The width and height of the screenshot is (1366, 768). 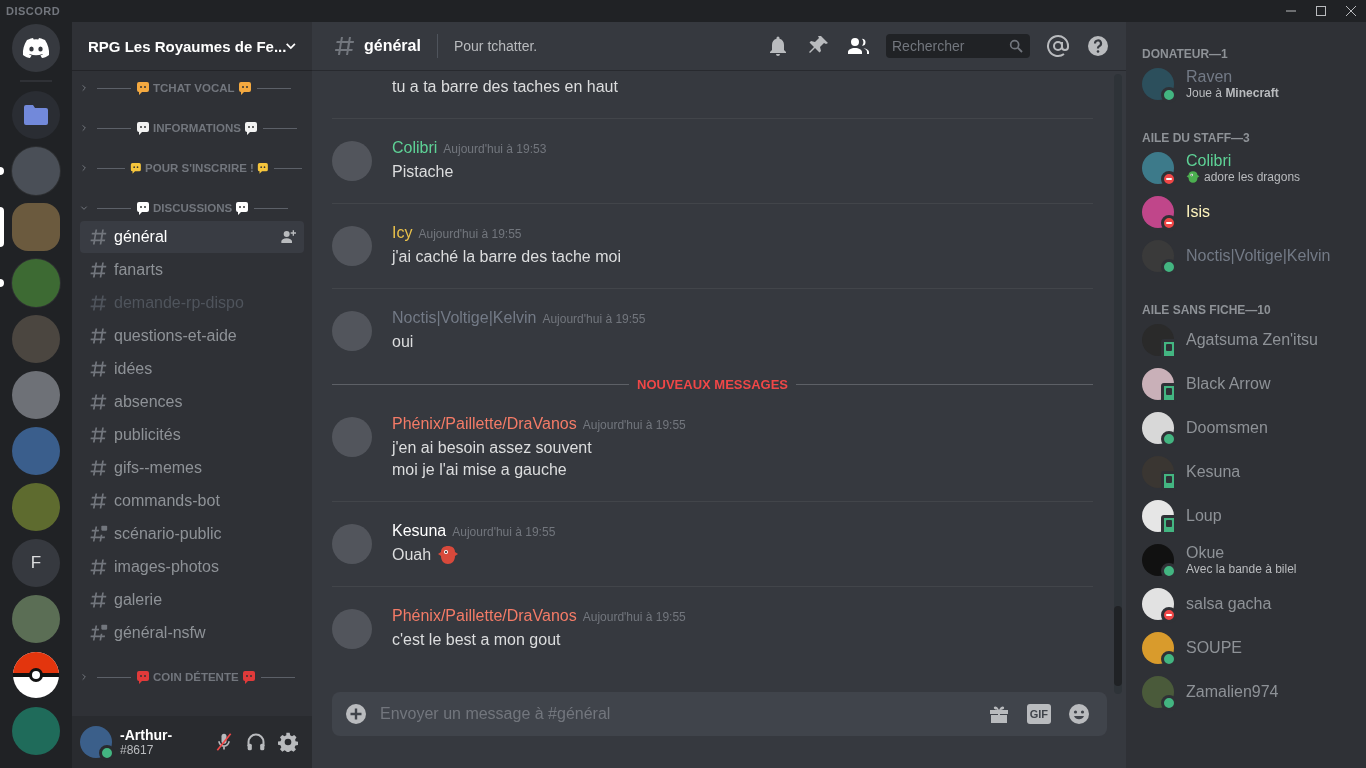 I want to click on message-text: j'en ai besoin assez souvent, so click(x=492, y=448).